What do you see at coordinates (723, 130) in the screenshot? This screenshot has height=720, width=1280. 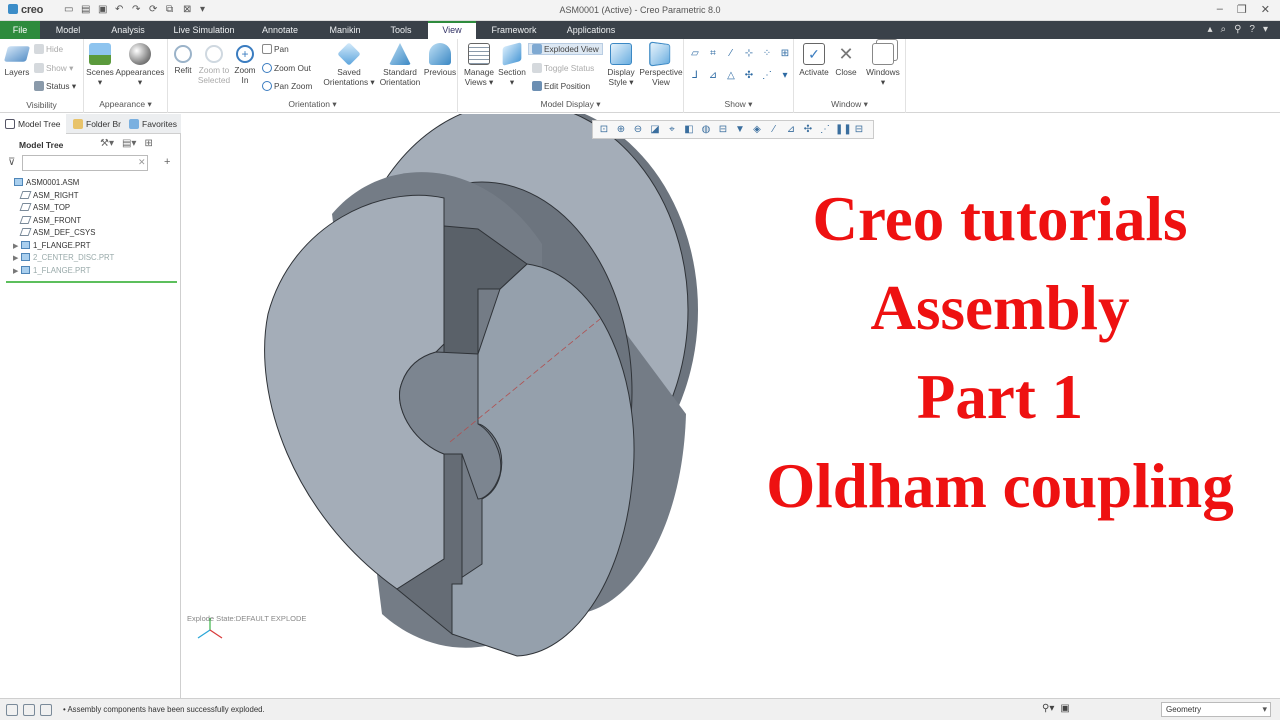 I see `view-manager-list-icon: ⊟` at bounding box center [723, 130].